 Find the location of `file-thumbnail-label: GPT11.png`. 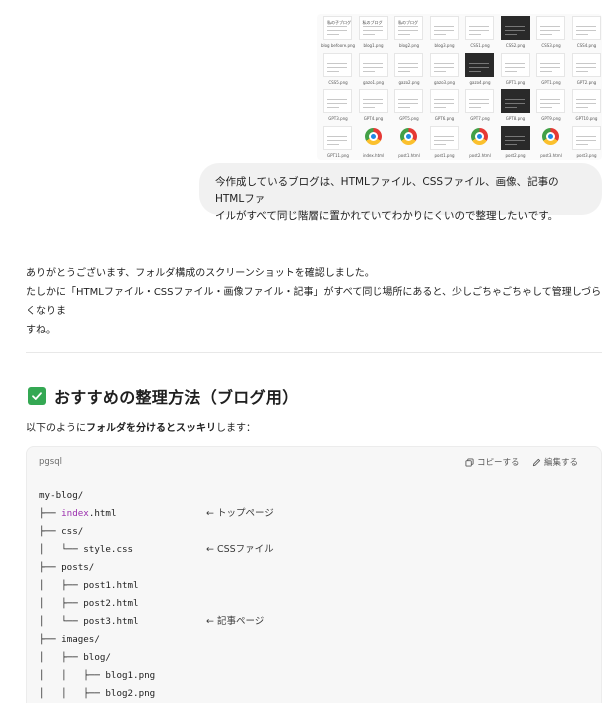

file-thumbnail-label: GPT11.png is located at coordinates (338, 155).